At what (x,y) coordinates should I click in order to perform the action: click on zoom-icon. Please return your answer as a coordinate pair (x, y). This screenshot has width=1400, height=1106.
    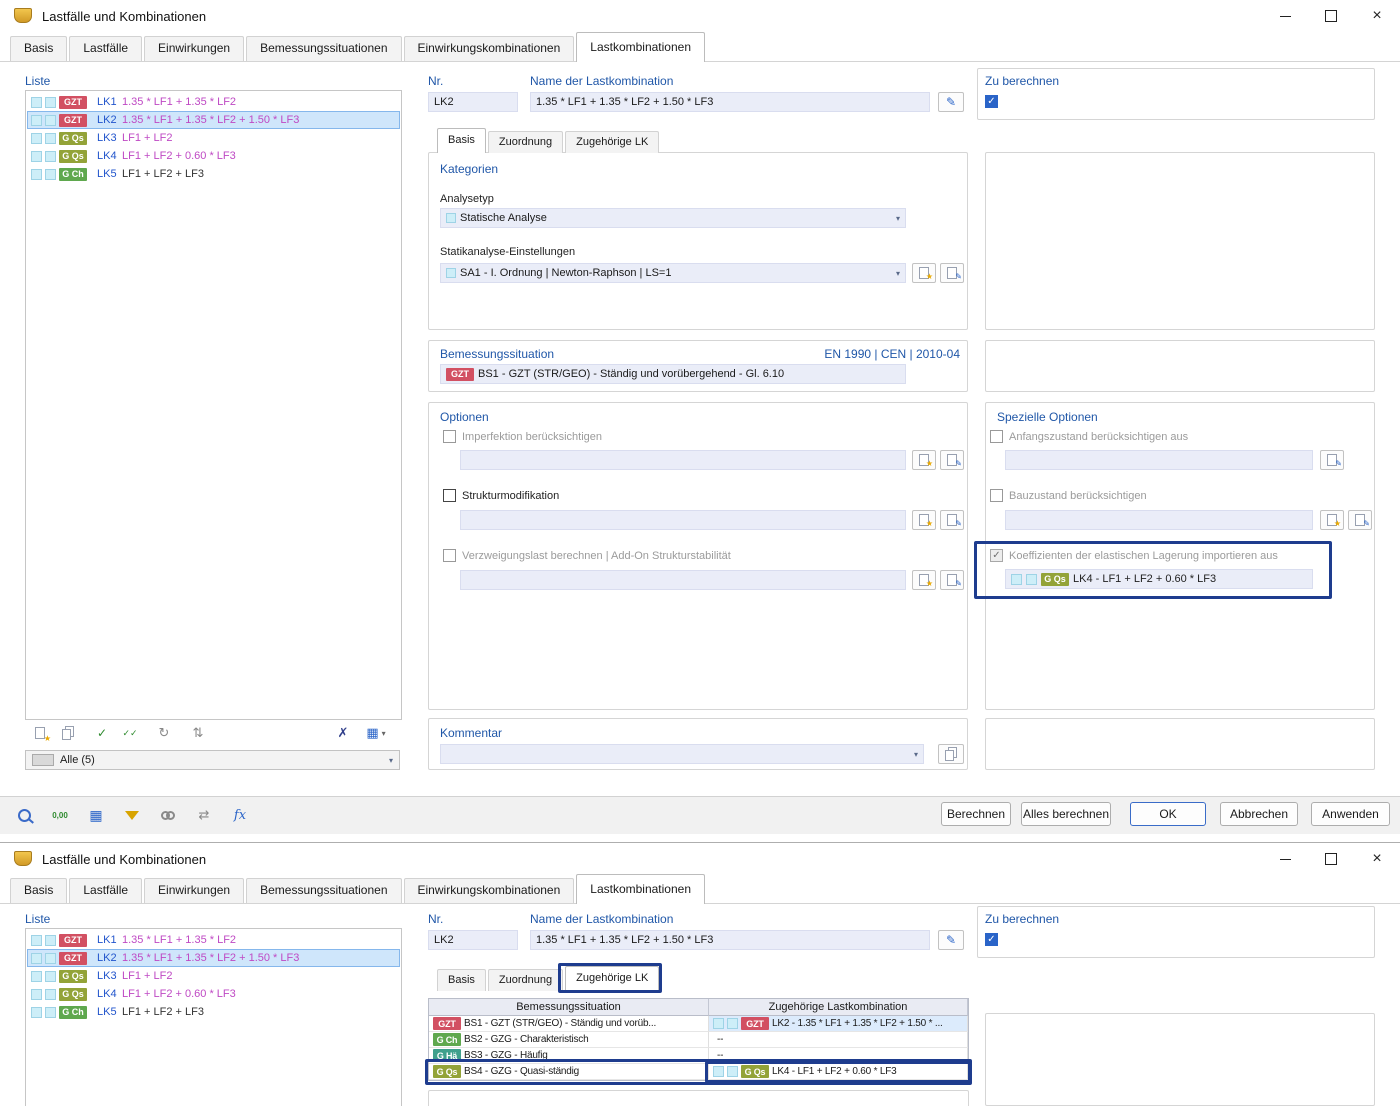
    Looking at the image, I should click on (24, 815).